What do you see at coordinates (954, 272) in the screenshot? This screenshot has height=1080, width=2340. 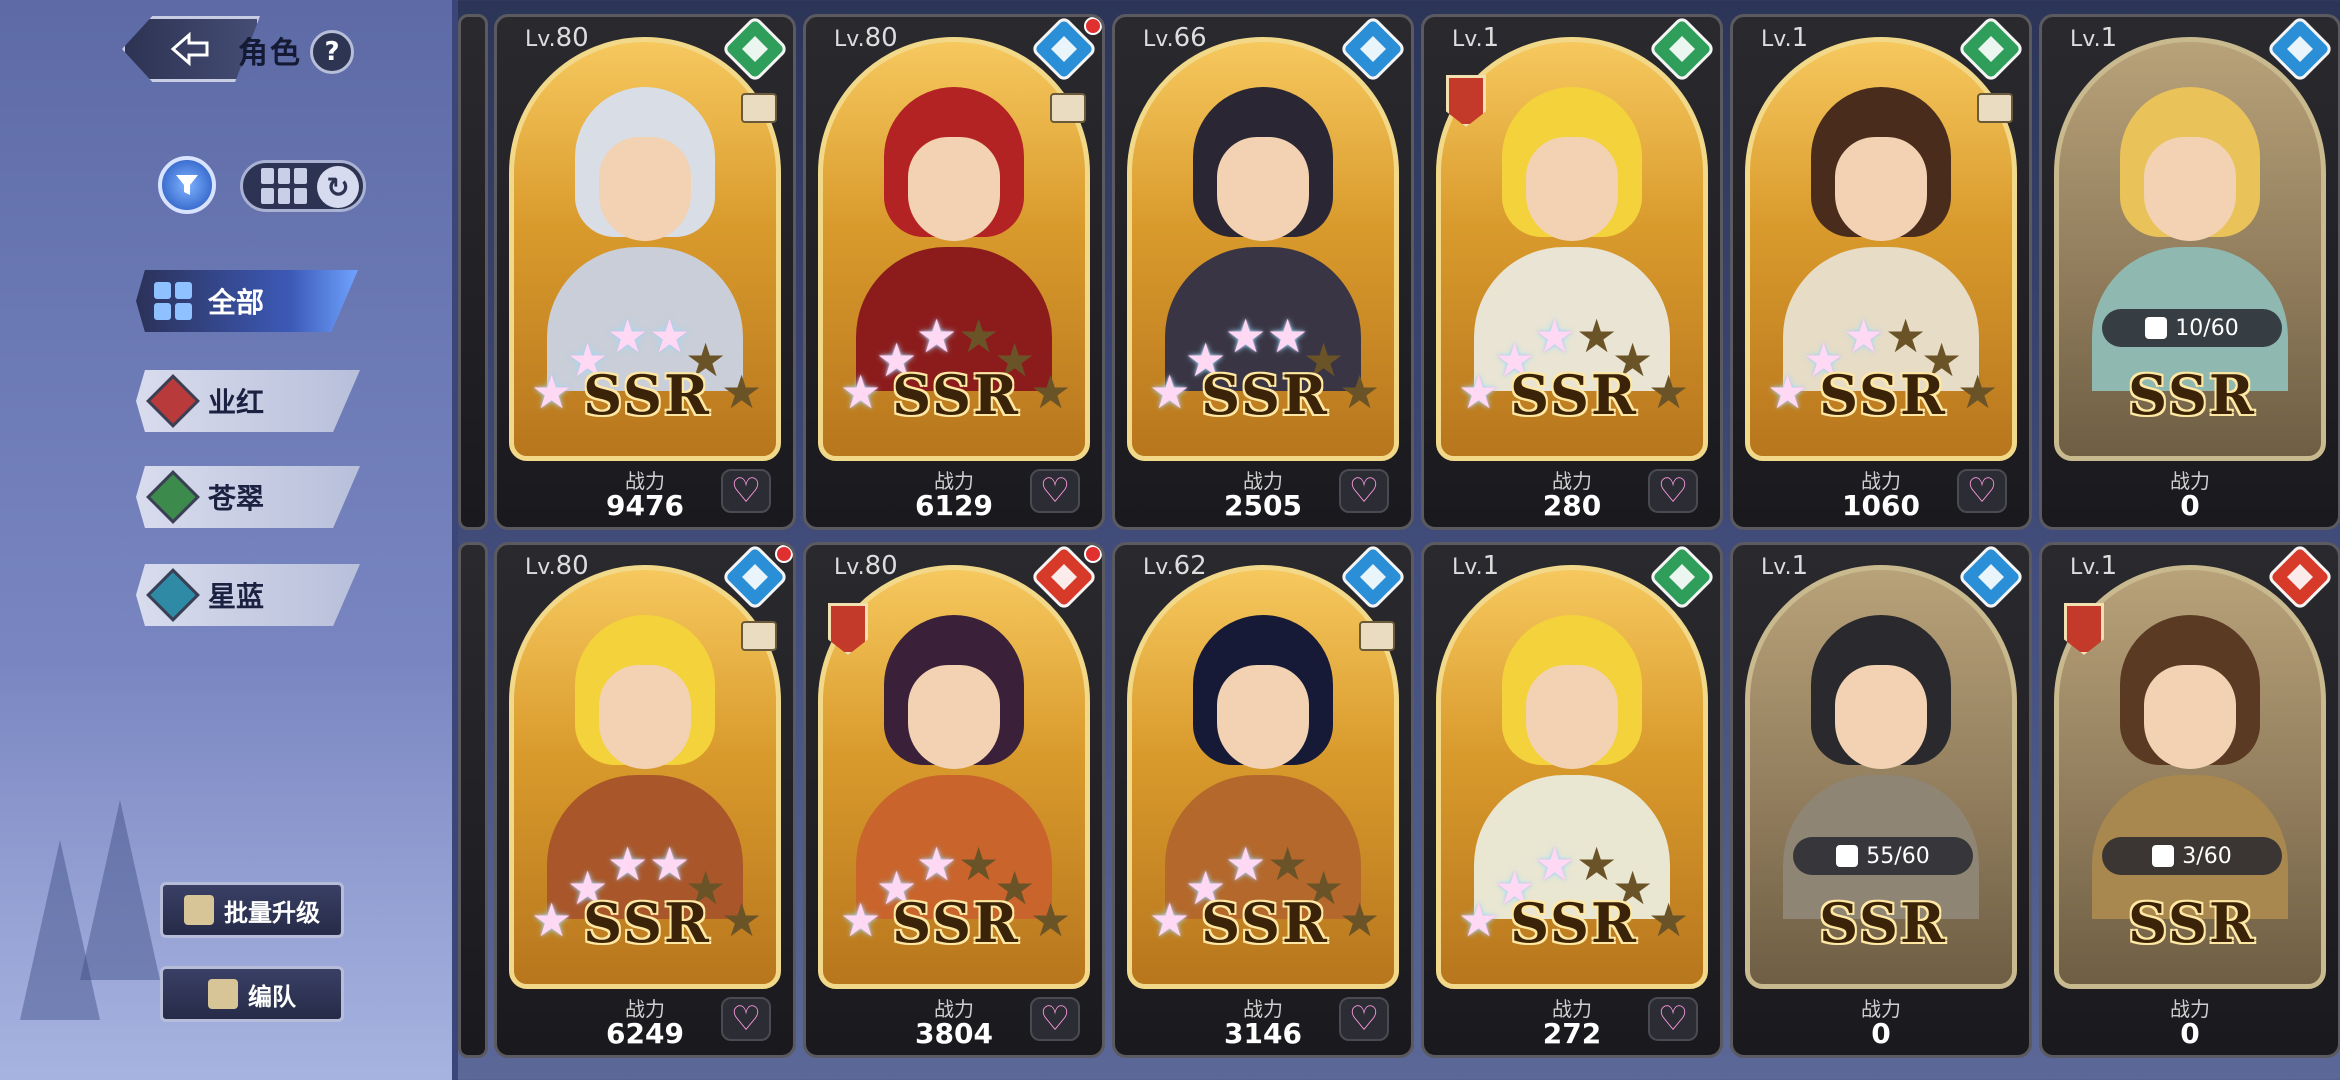 I see `character-card: Lv.80 ★ ★ ★ ★ ★ ★ SSR 战力 6129 ♡` at bounding box center [954, 272].